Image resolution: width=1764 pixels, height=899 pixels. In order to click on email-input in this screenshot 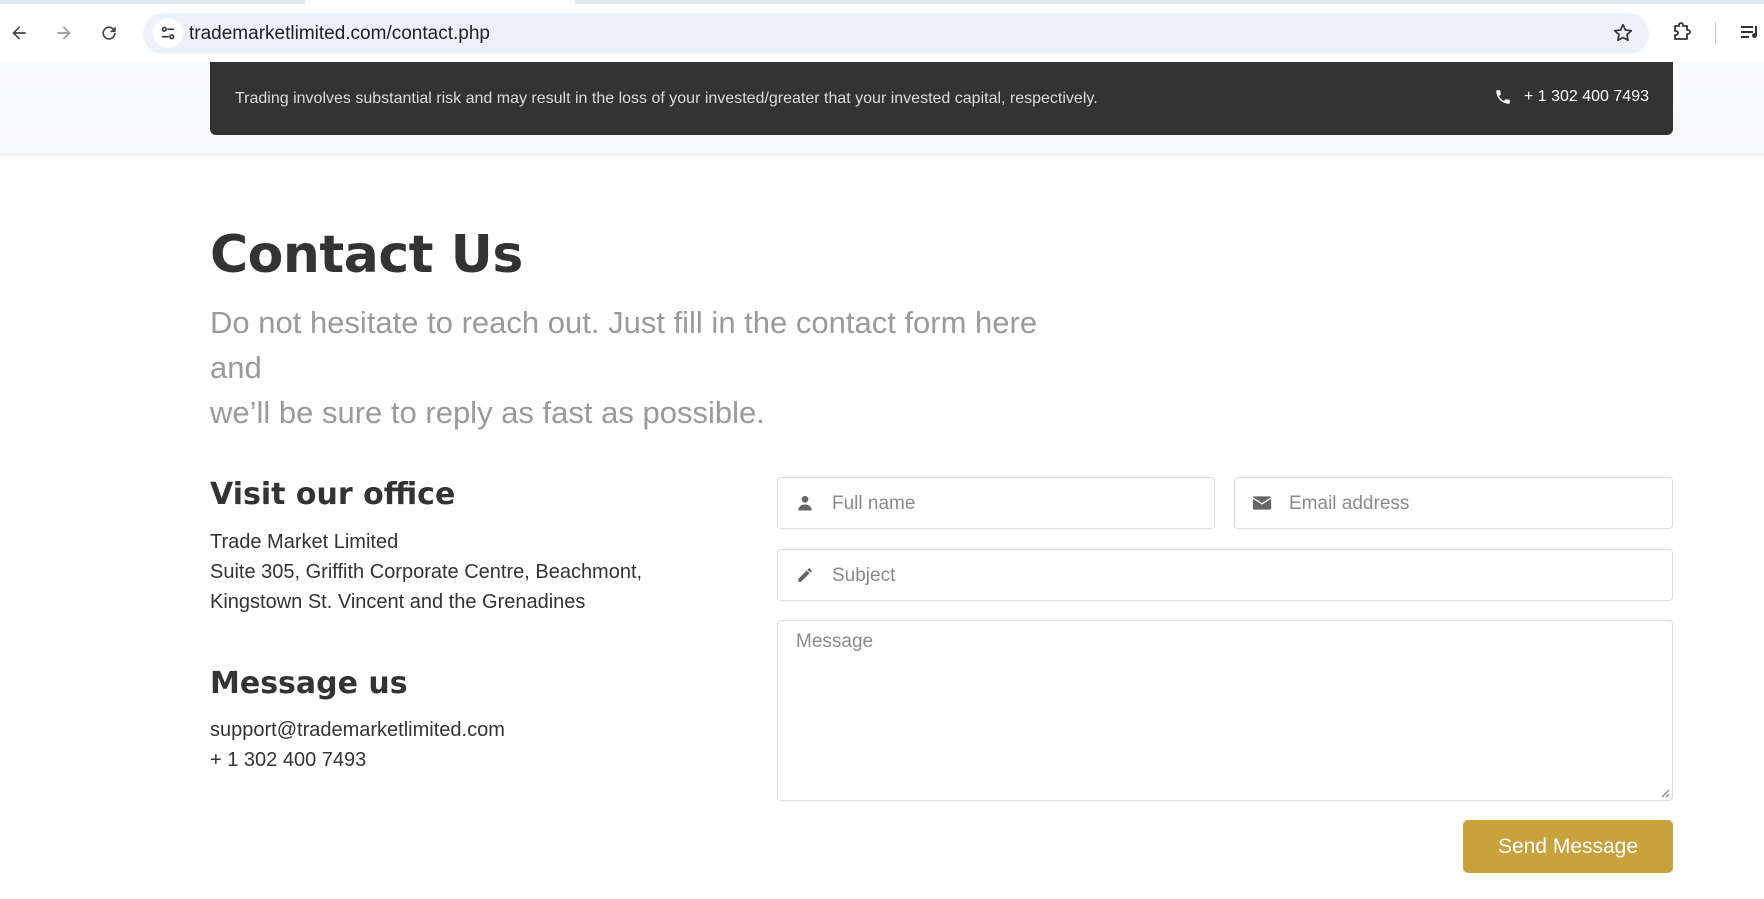, I will do `click(1475, 504)`.